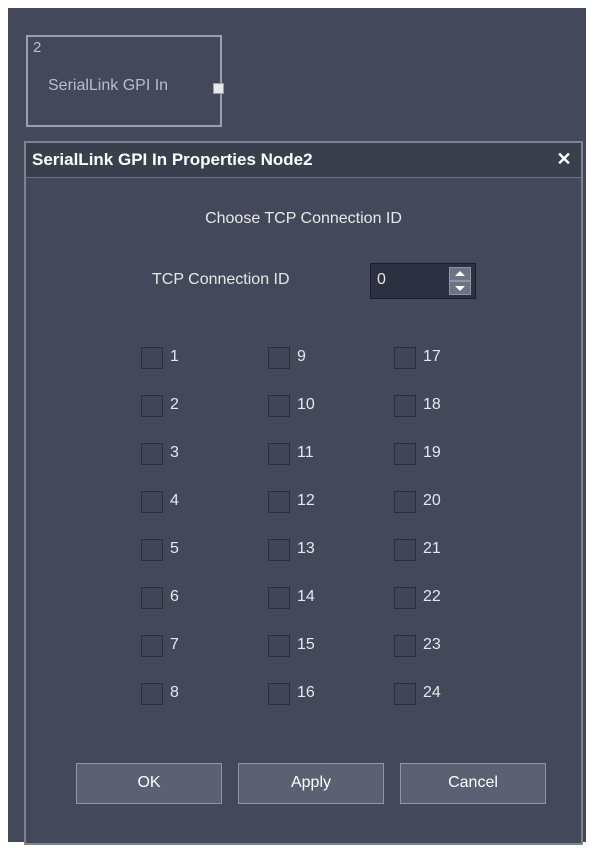  Describe the element at coordinates (37, 47) in the screenshot. I see `node-number: 2` at that location.